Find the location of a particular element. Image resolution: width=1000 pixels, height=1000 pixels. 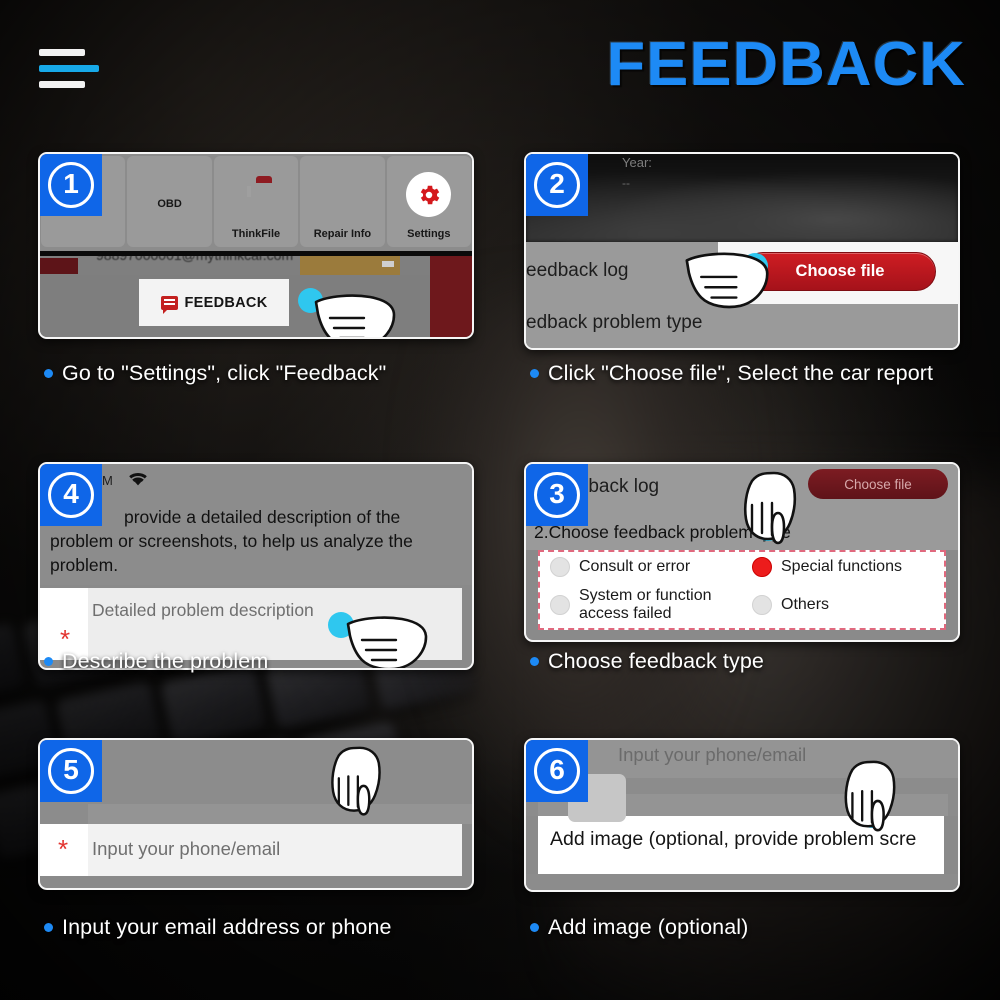

phone-email-field: * Input your phone/email is located at coordinates (251, 850).